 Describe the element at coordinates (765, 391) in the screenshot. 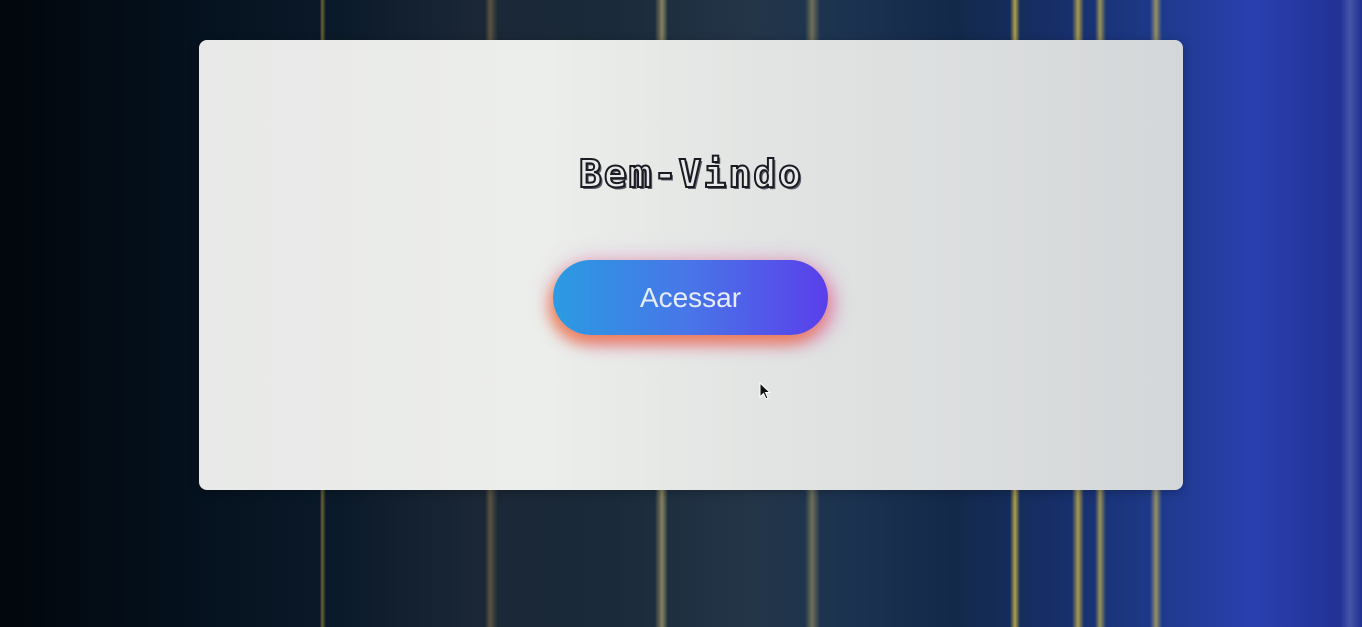

I see `mouse-pointer-icon` at that location.